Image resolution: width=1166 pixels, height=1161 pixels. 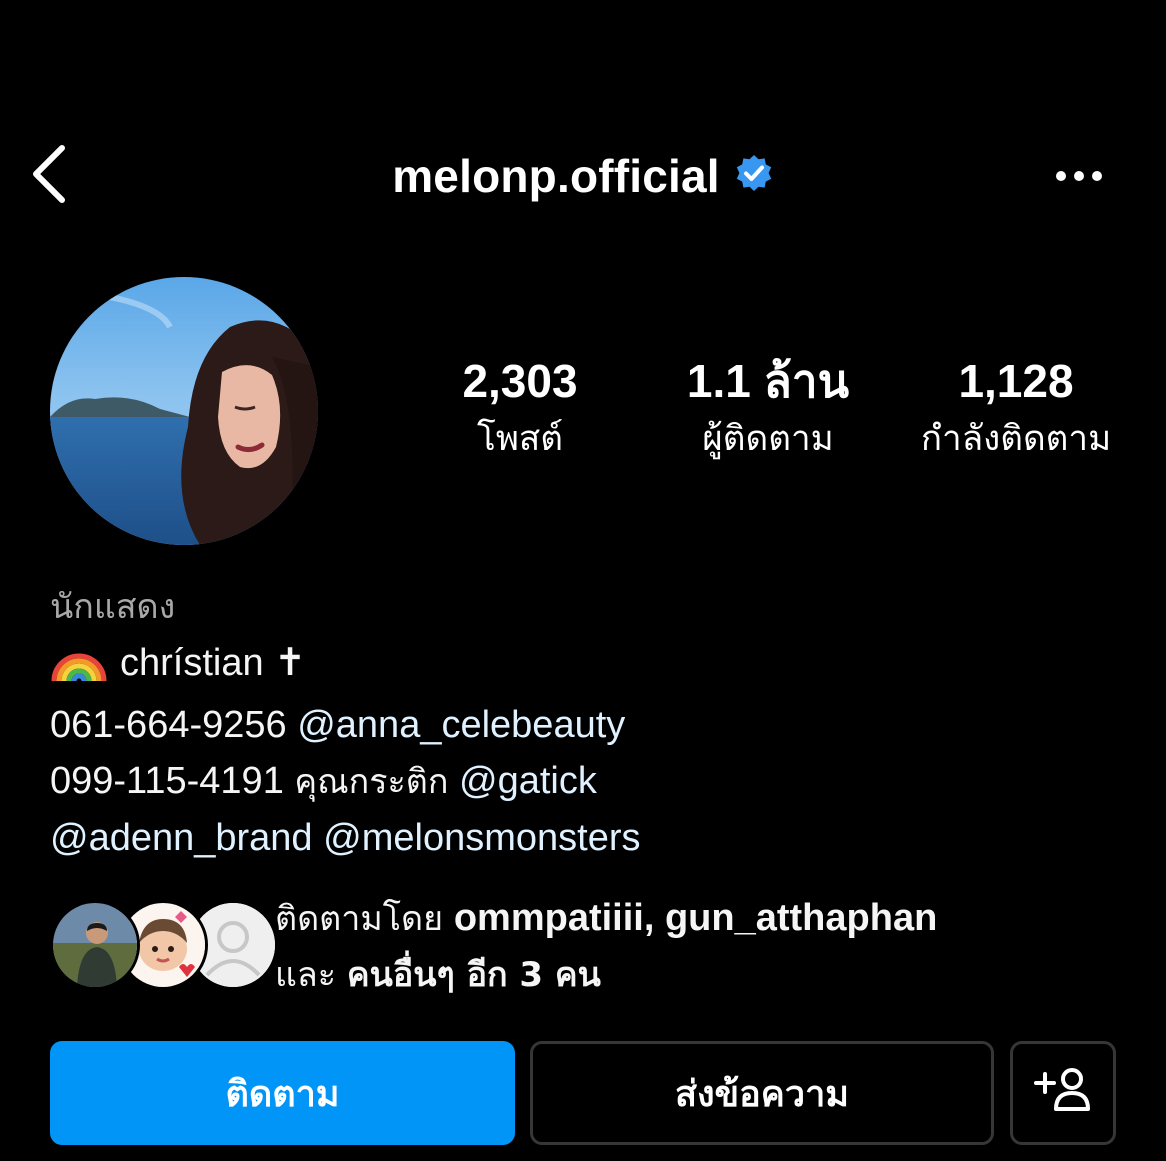 What do you see at coordinates (556, 176) in the screenshot?
I see `profile-username: melonp.official` at bounding box center [556, 176].